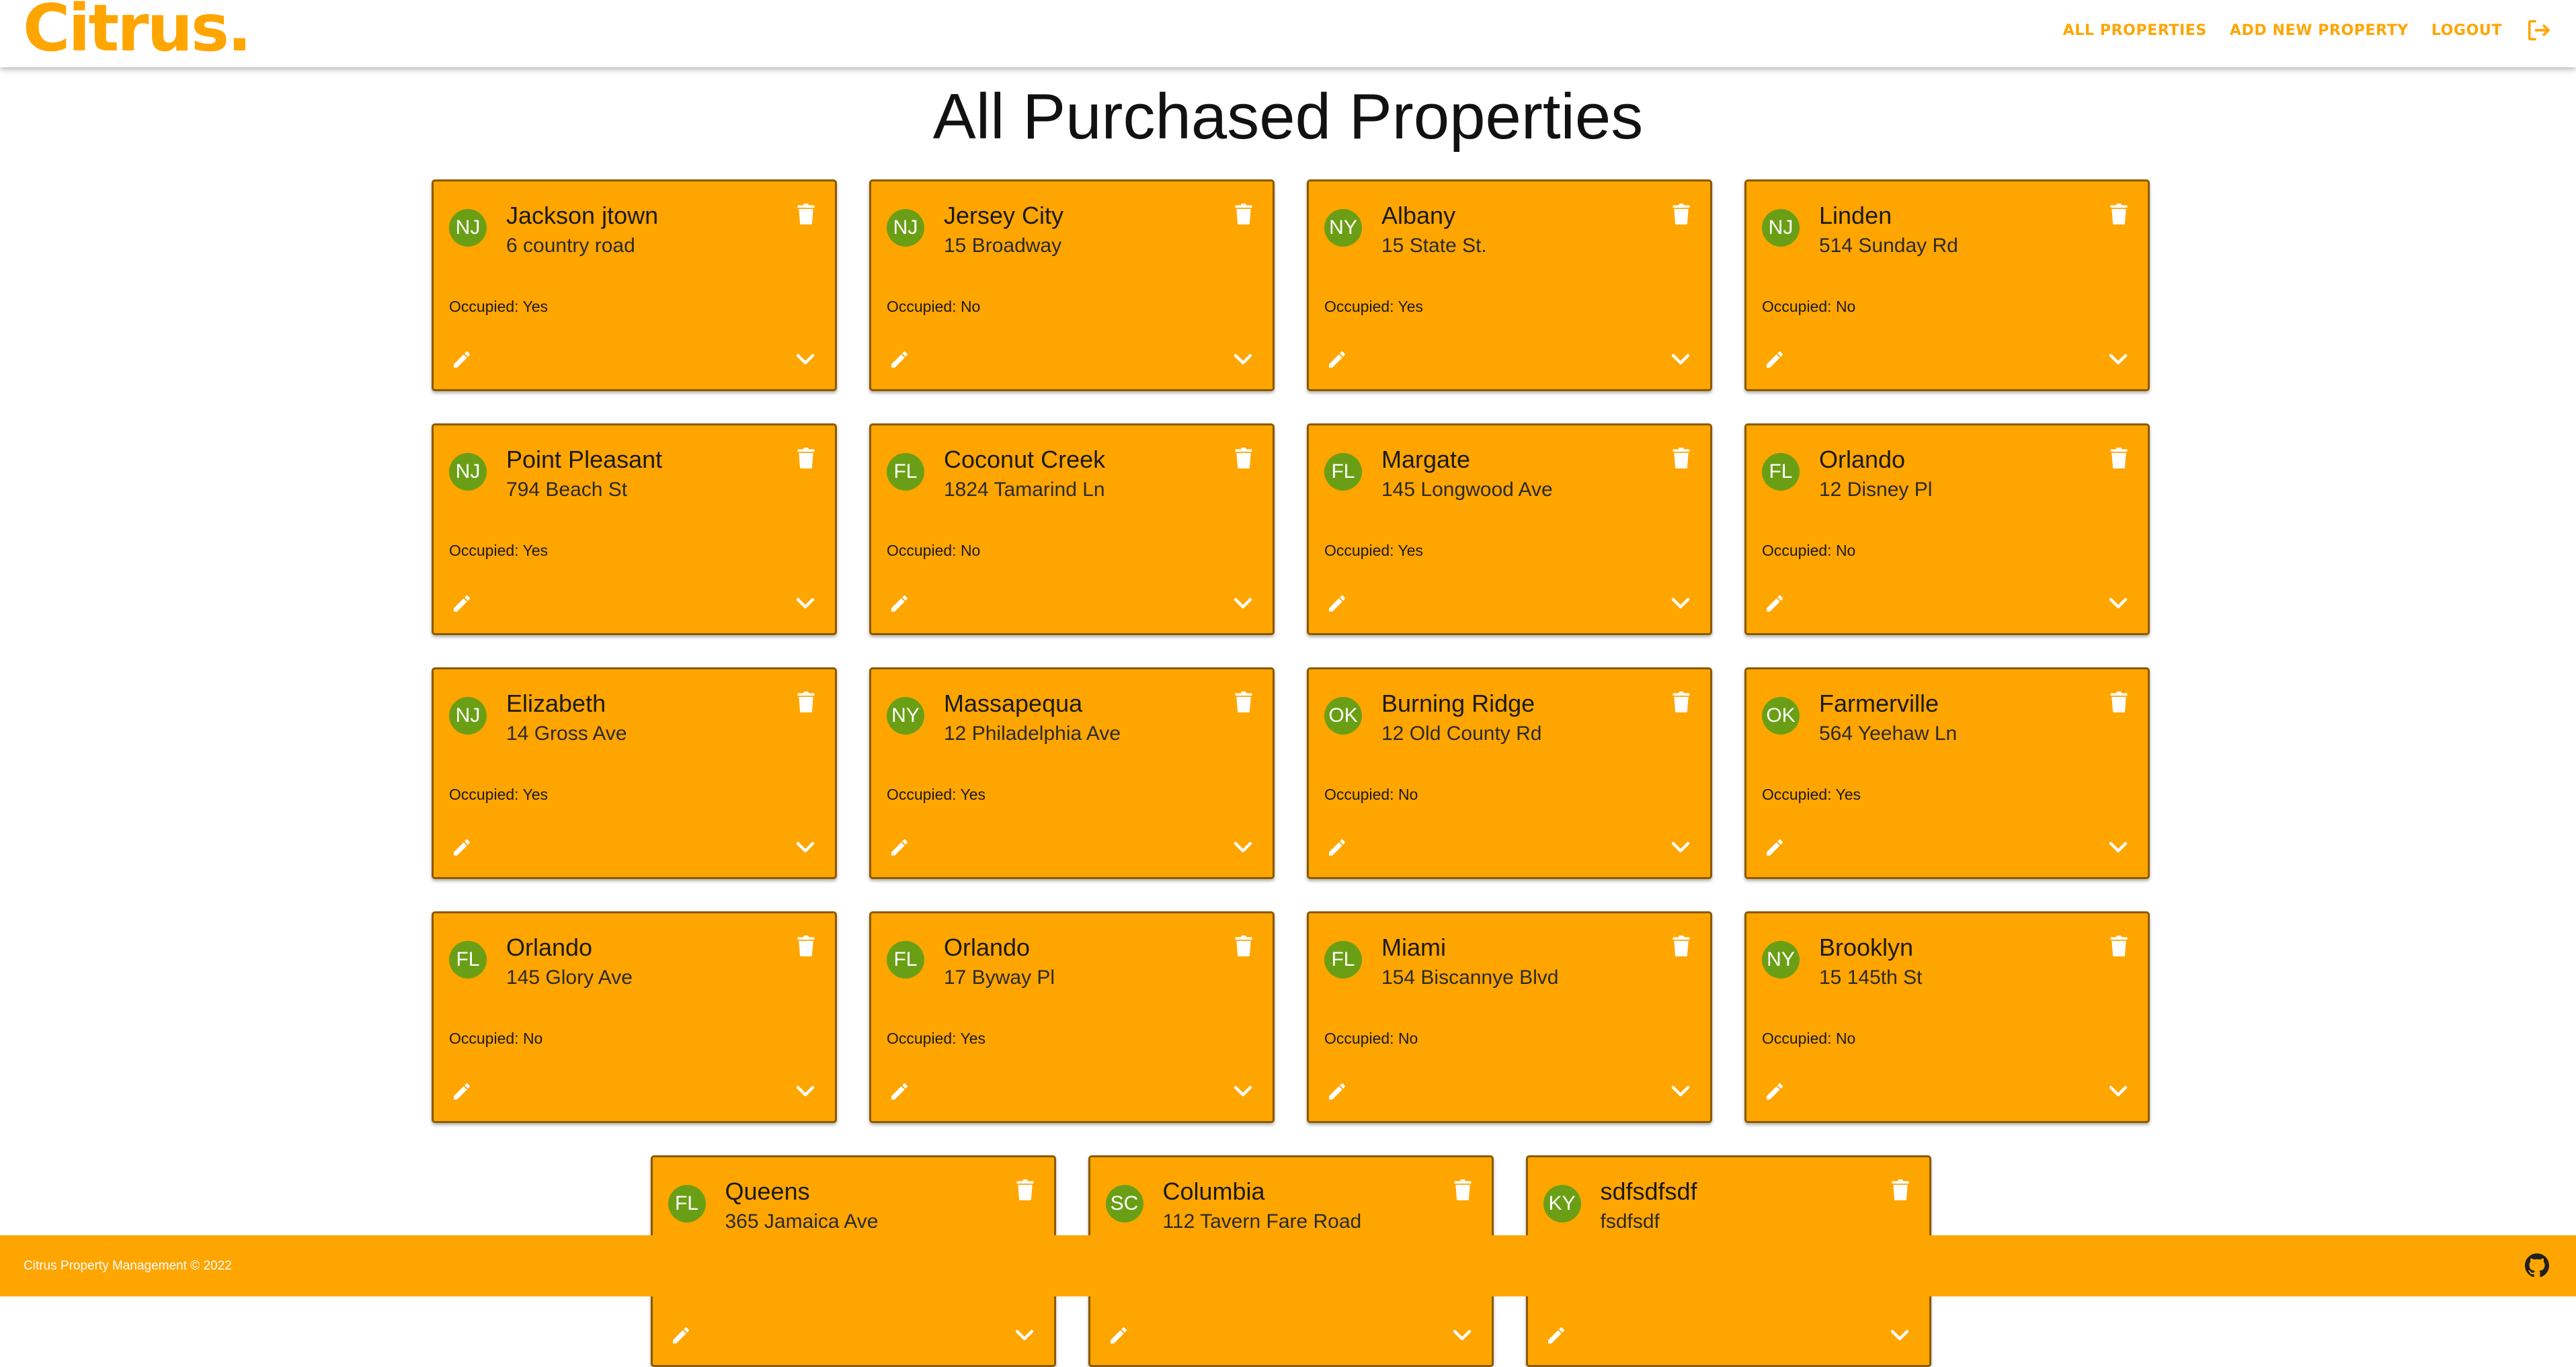 The image size is (2576, 1367). What do you see at coordinates (582, 215) in the screenshot?
I see `property-city: Jackson jtown` at bounding box center [582, 215].